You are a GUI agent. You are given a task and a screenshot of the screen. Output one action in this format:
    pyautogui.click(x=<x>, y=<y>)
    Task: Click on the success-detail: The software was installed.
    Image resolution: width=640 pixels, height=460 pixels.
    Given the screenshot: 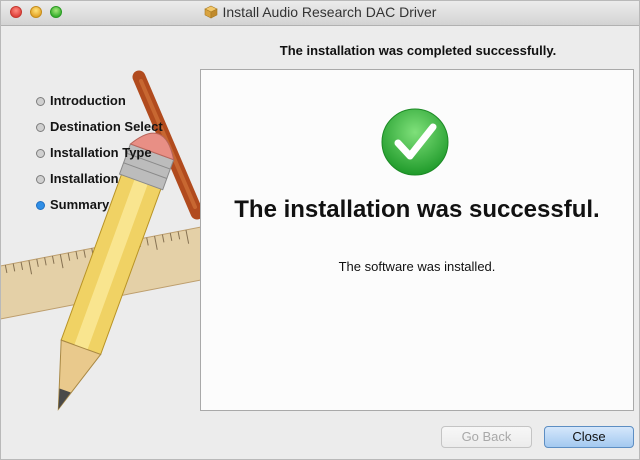 What is the action you would take?
    pyautogui.click(x=417, y=266)
    